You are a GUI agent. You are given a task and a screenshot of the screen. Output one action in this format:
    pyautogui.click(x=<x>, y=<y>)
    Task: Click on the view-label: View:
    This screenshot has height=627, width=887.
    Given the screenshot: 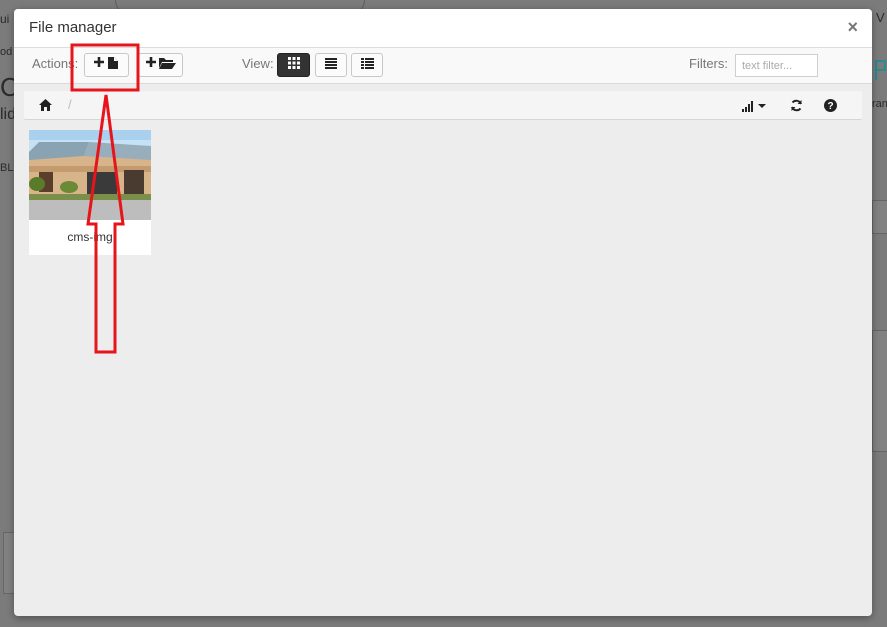 What is the action you would take?
    pyautogui.click(x=258, y=63)
    